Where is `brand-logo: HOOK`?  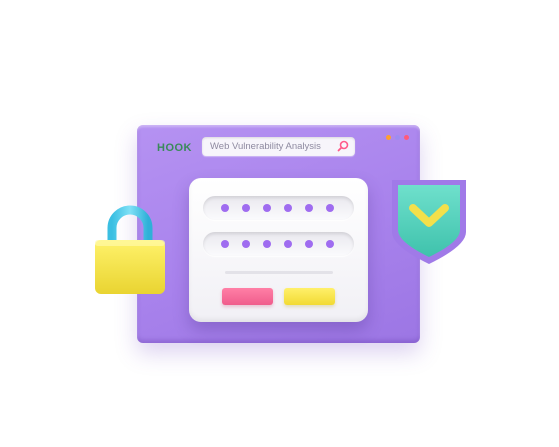 brand-logo: HOOK is located at coordinates (174, 148).